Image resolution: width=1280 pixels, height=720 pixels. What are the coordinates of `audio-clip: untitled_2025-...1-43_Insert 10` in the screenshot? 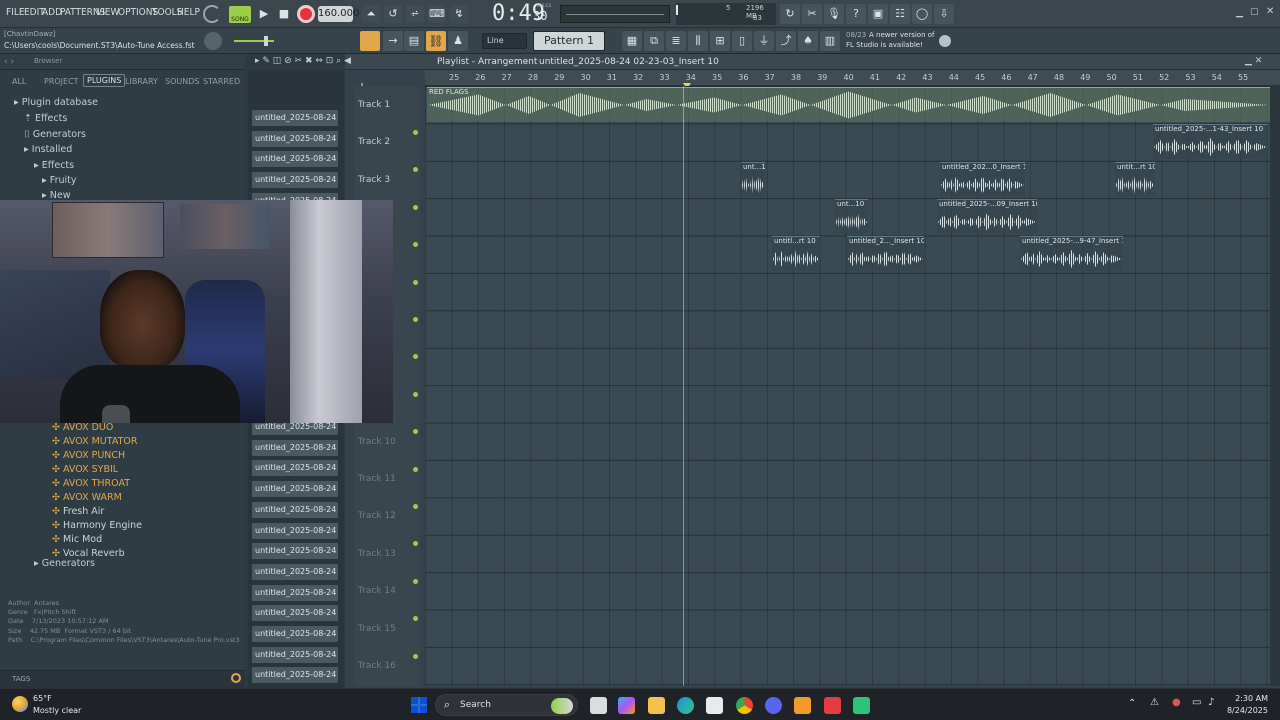 It's located at (1210, 141).